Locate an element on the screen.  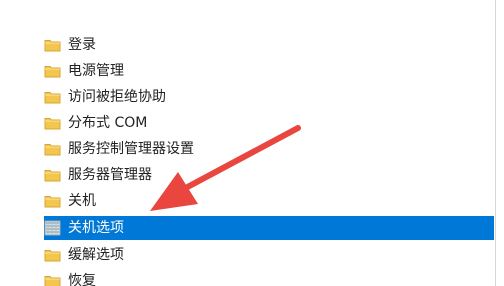
tree-item-label: 电源管理 is located at coordinates (96, 71).